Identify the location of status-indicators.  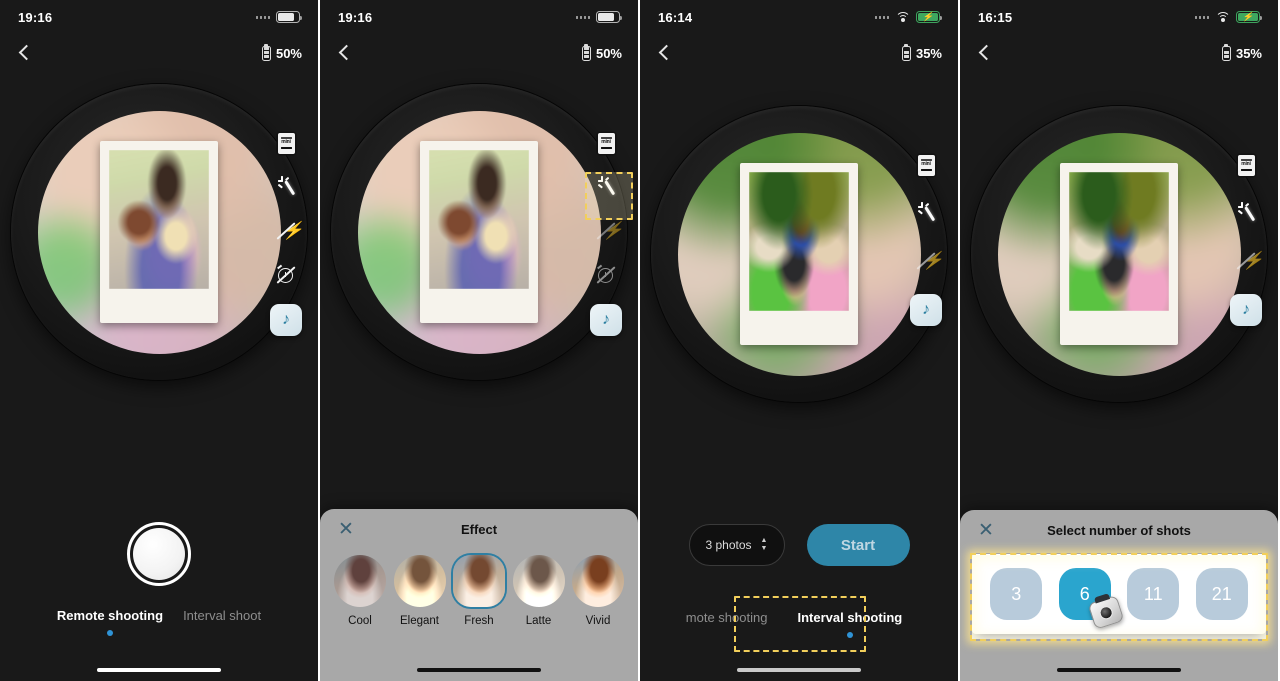
(279, 17).